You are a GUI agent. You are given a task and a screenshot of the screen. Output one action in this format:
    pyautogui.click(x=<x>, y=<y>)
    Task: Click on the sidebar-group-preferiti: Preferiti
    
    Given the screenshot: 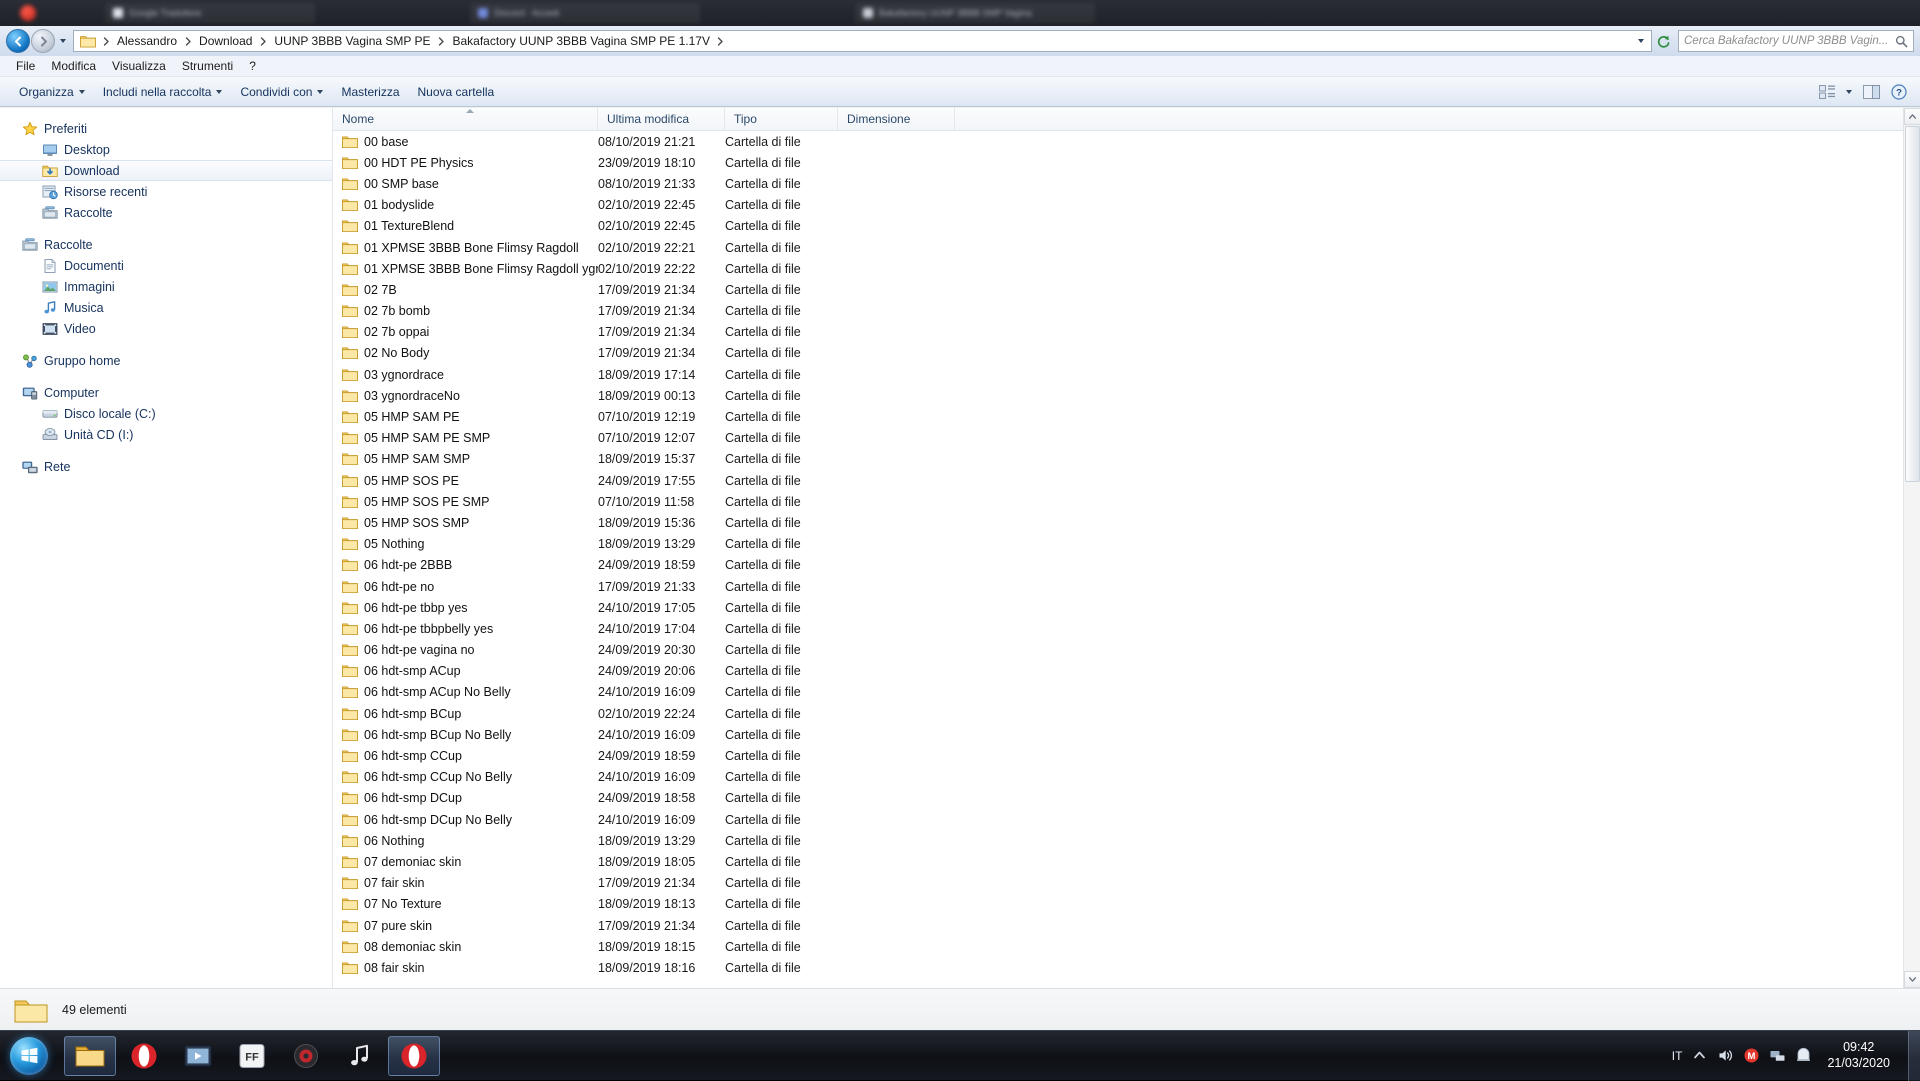 What is the action you would take?
    pyautogui.click(x=166, y=128)
    